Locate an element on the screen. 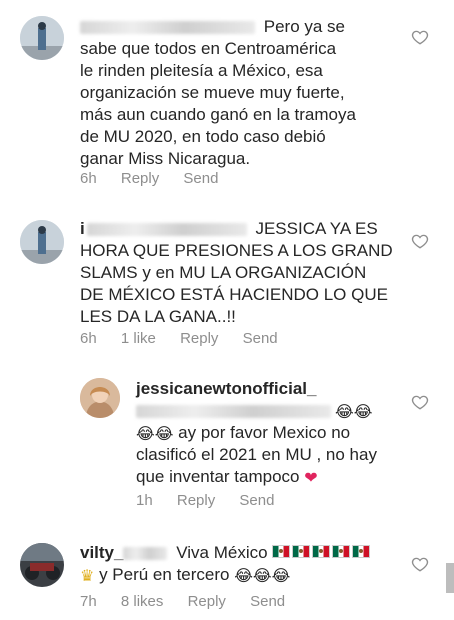 The width and height of the screenshot is (454, 620). crown-emoji: ♛ is located at coordinates (87, 576).